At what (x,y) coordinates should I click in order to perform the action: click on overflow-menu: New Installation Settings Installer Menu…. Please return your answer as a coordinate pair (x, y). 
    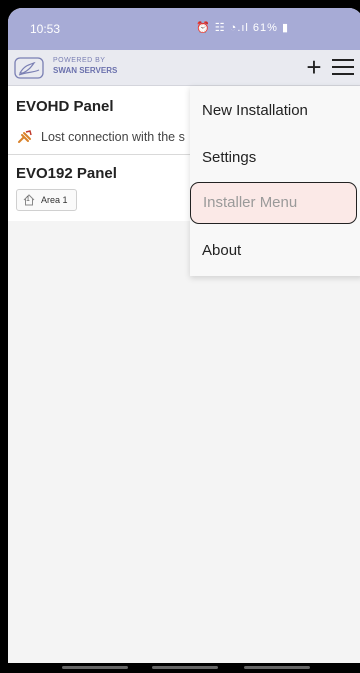
    Looking at the image, I should click on (275, 181).